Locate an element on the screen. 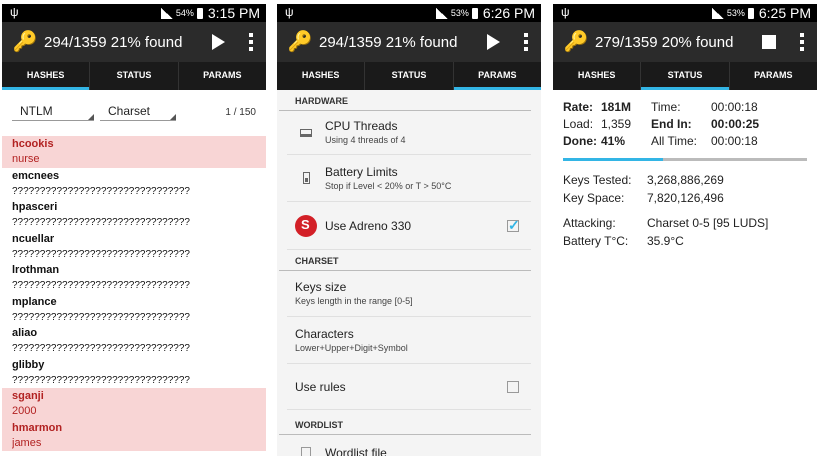  keys-tested-label: Keys Tested: is located at coordinates (597, 180).